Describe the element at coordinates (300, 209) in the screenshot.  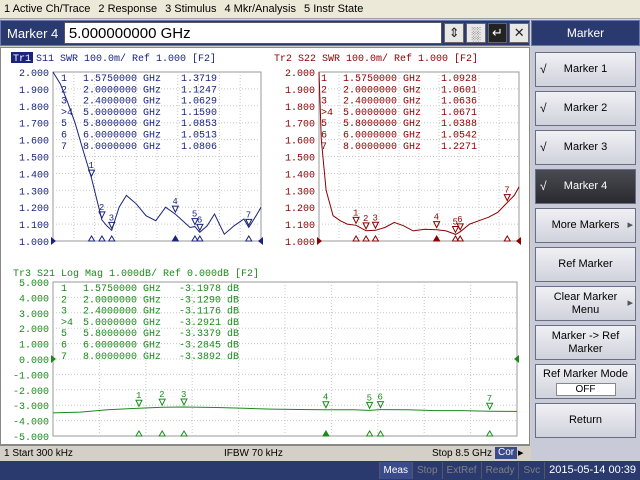
I see `y-tick-label: 1.200` at that location.